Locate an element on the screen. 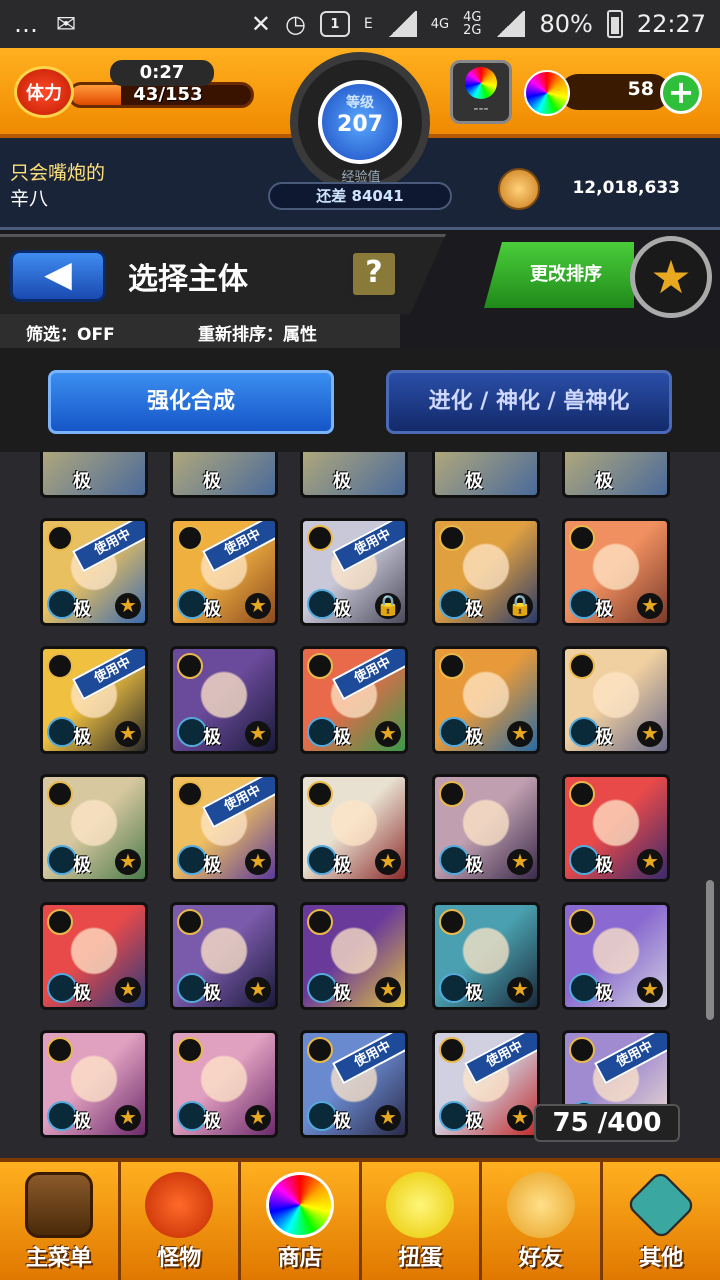 This screenshot has width=720, height=1280. change-sort-button: 更改排序 is located at coordinates (559, 275).